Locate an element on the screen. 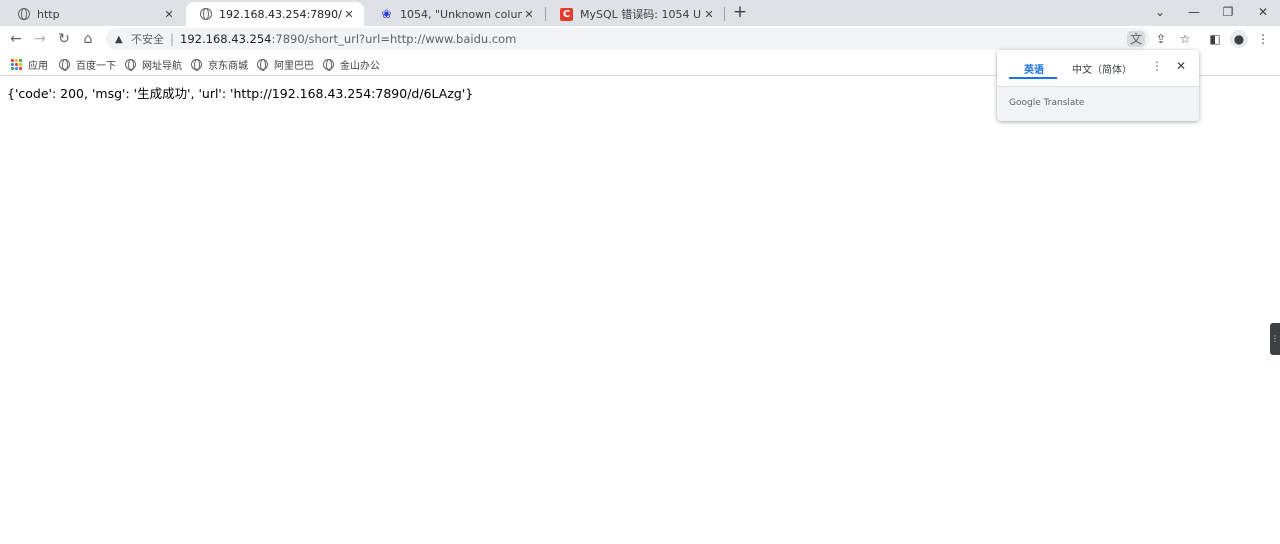  minimize-icon: — is located at coordinates (1194, 12).